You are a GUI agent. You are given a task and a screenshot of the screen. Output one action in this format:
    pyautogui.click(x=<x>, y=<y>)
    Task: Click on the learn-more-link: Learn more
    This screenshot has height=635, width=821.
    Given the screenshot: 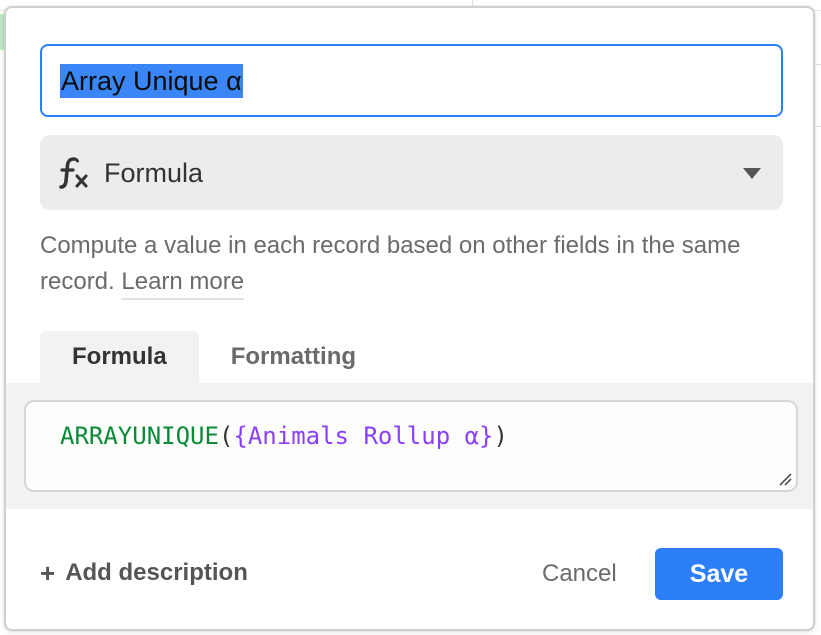 What is the action you would take?
    pyautogui.click(x=183, y=284)
    